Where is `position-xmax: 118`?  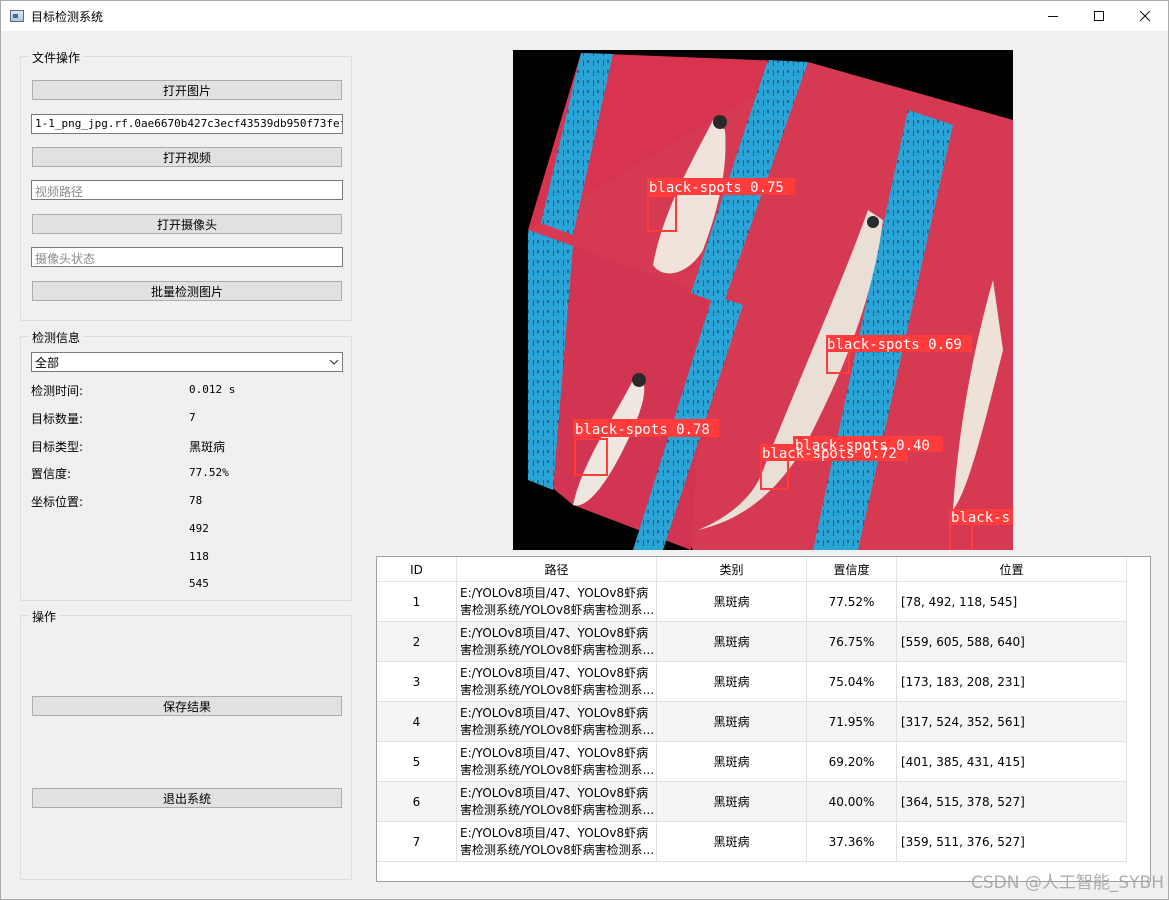
position-xmax: 118 is located at coordinates (199, 556).